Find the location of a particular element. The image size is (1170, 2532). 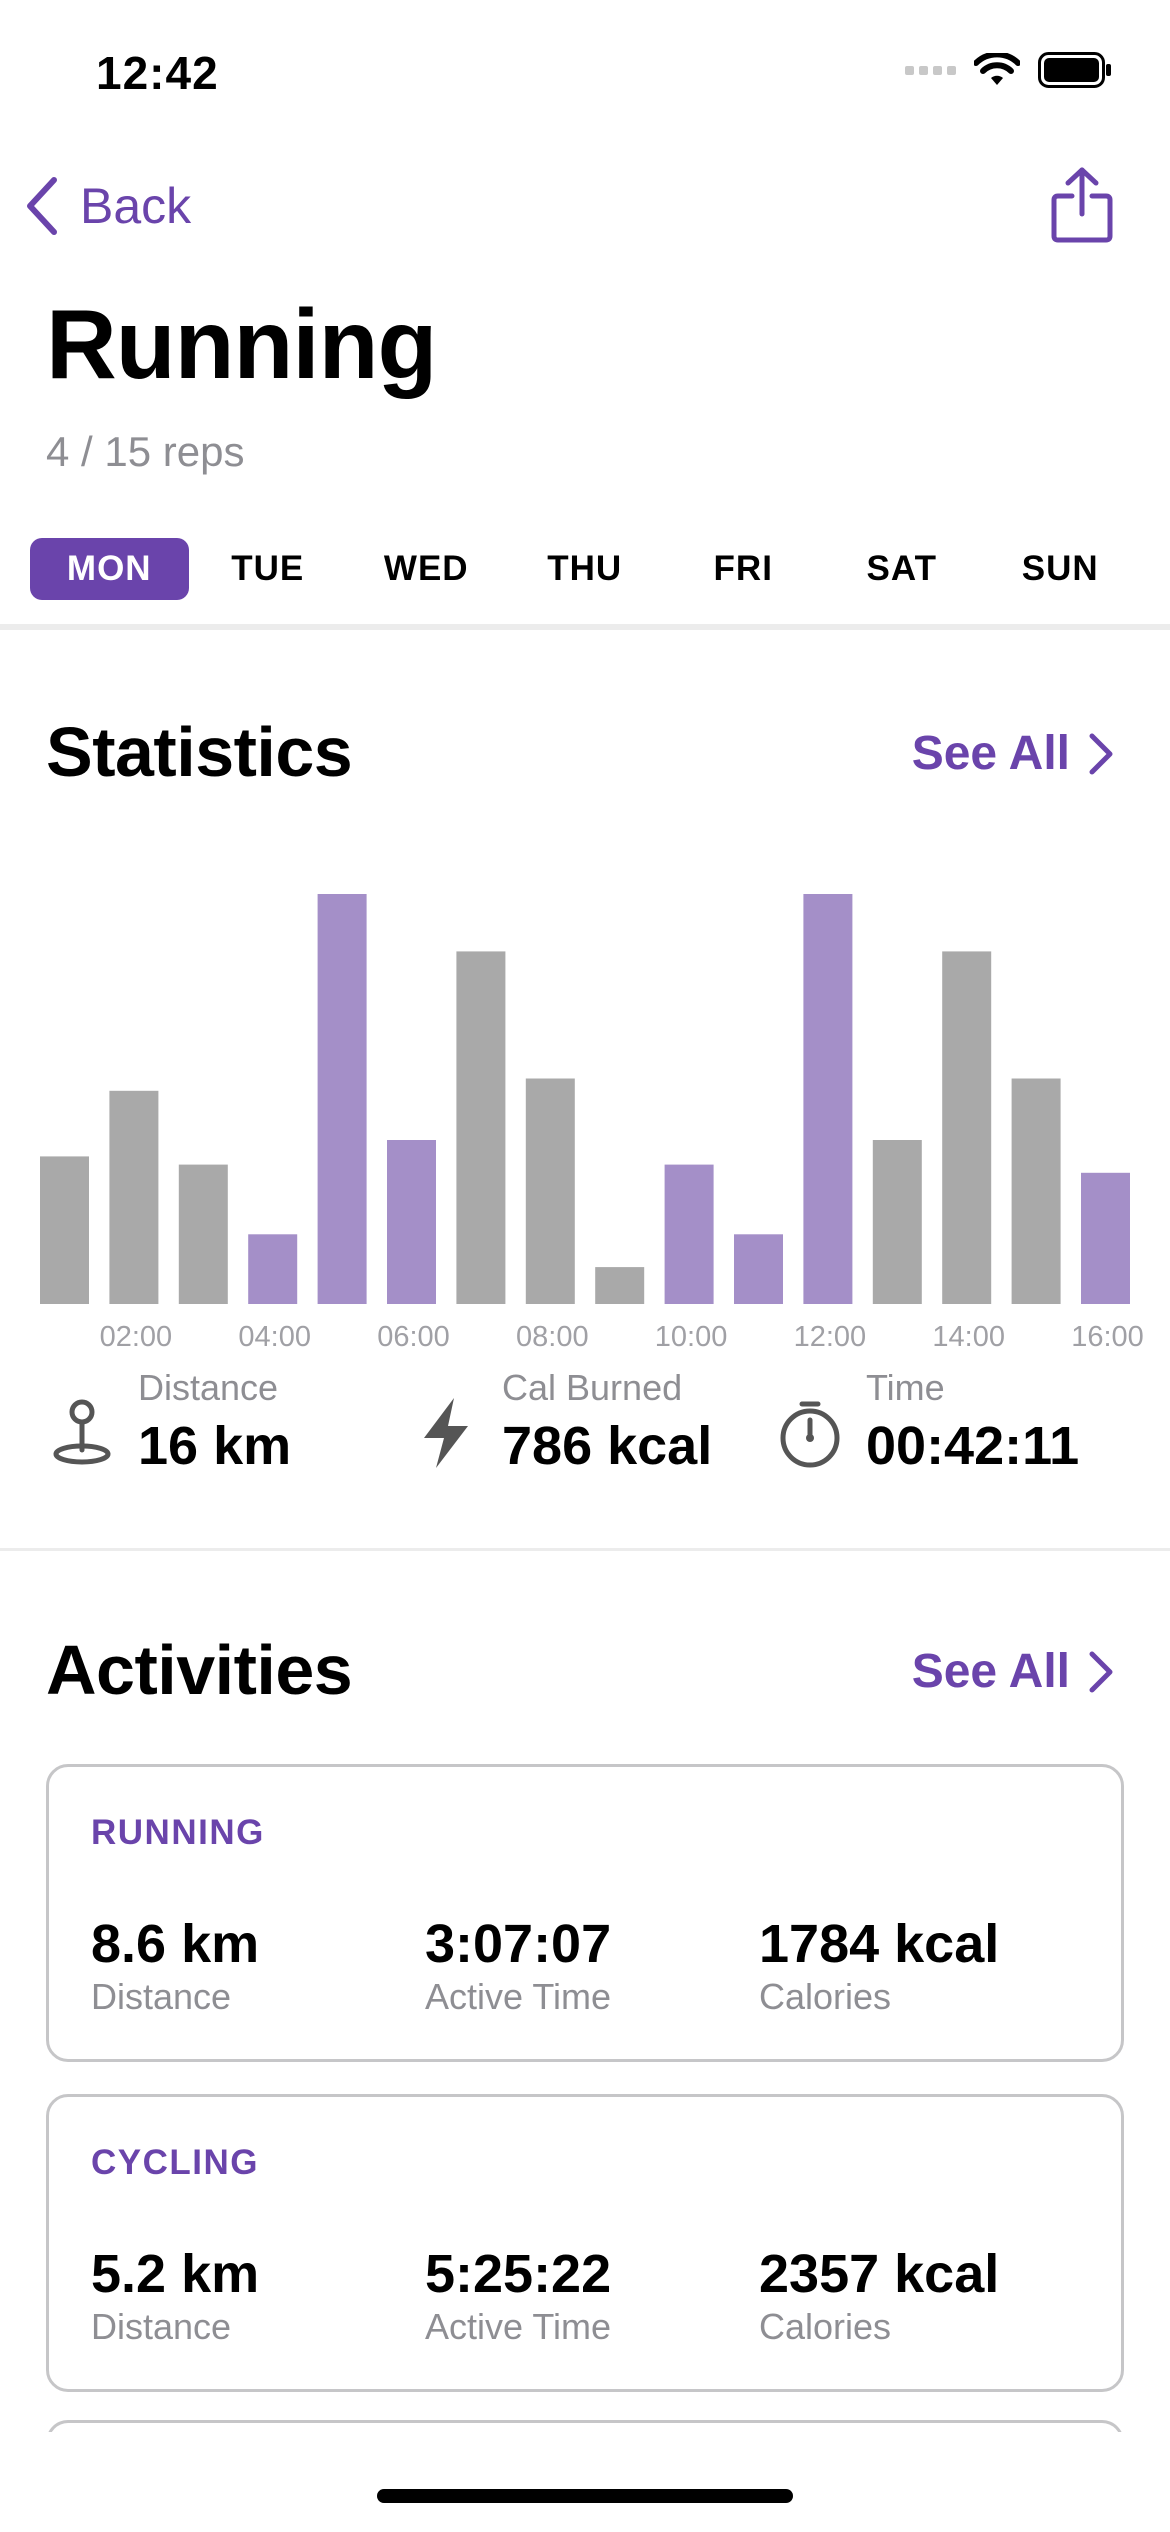

day-tab-sat: SAT is located at coordinates (902, 569).